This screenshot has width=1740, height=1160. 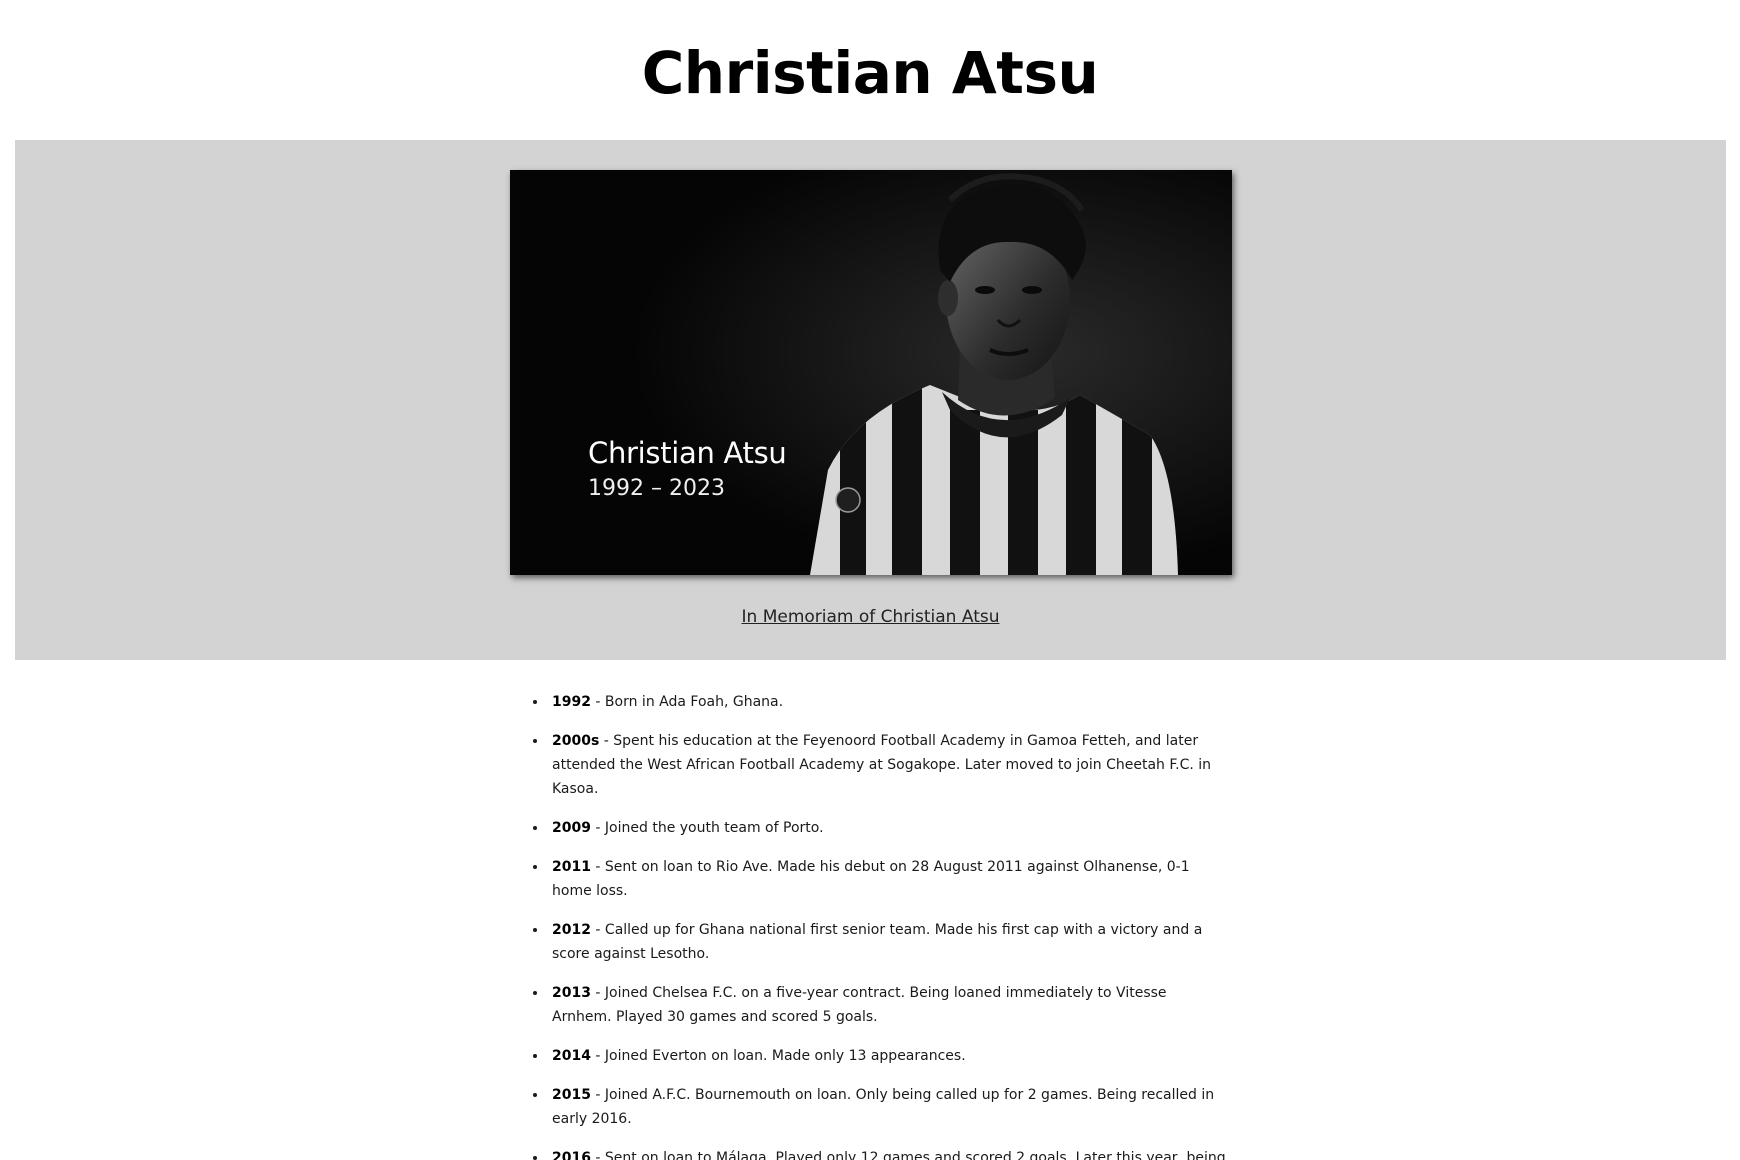 I want to click on timeline-year: 2012, so click(x=571, y=930).